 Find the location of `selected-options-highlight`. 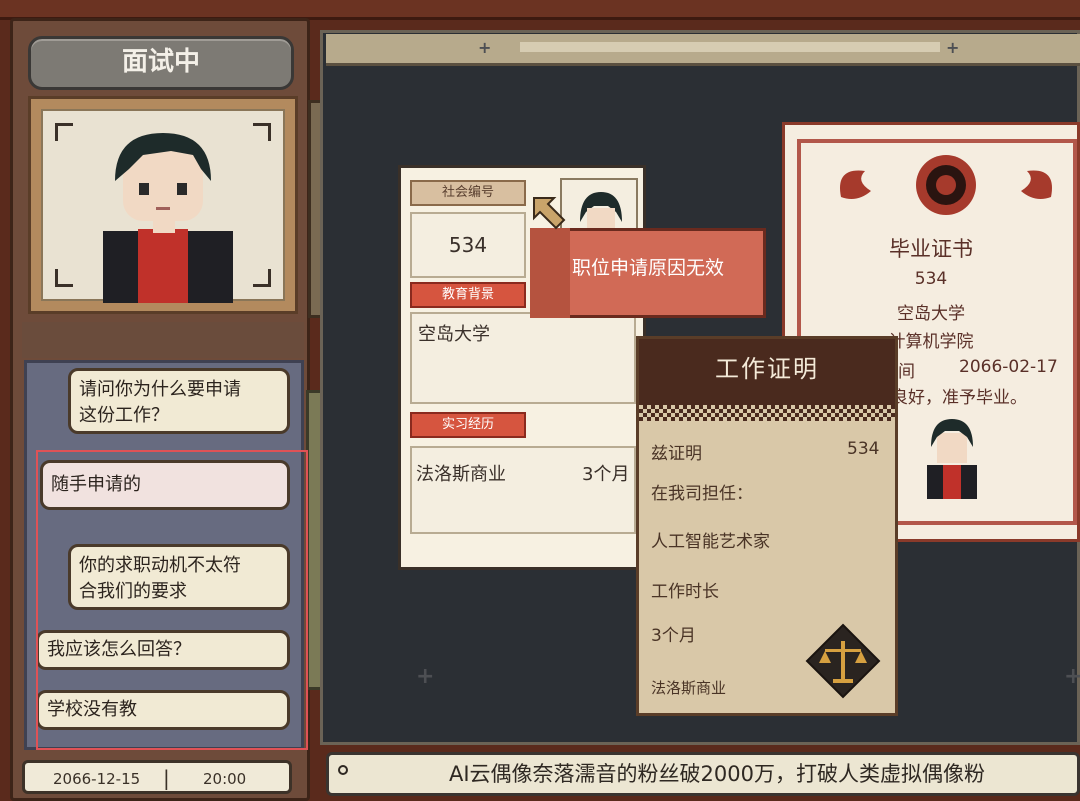

selected-options-highlight is located at coordinates (172, 600).